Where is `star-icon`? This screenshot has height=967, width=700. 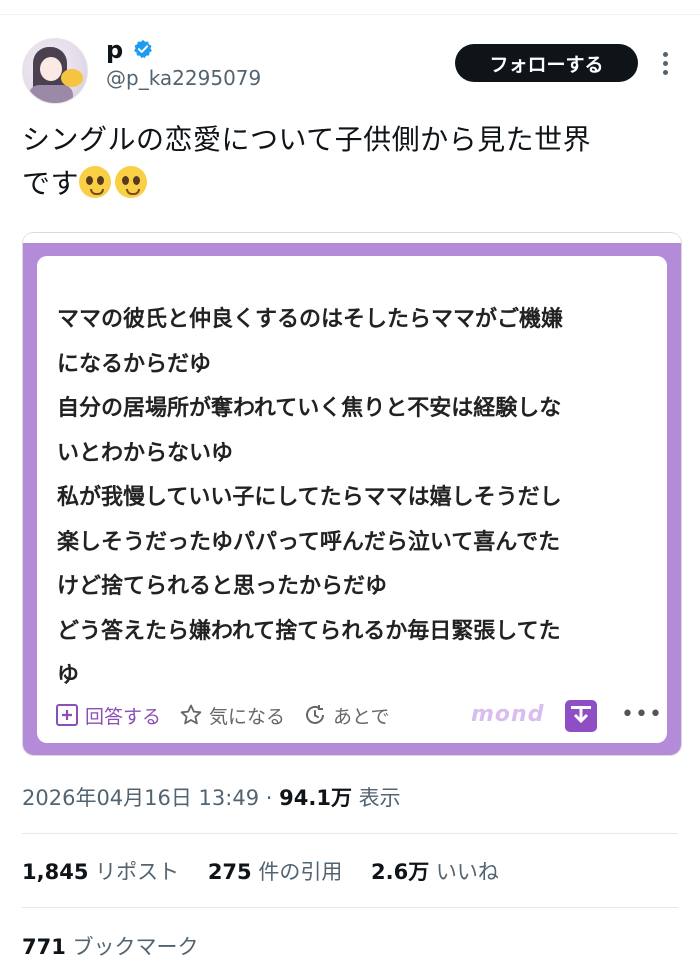
star-icon is located at coordinates (191, 714).